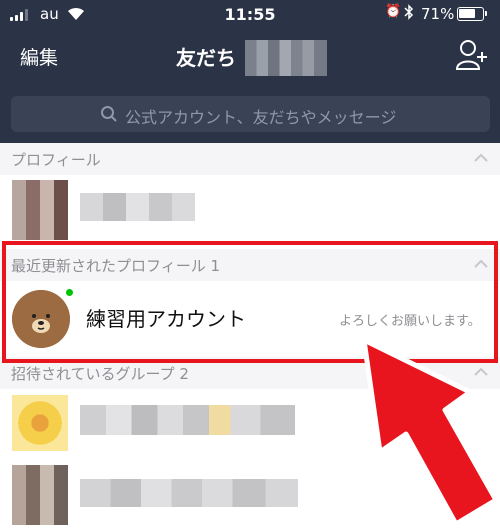 Image resolution: width=500 pixels, height=530 pixels. What do you see at coordinates (100, 374) in the screenshot?
I see `section-label-invited: 招待されているグループ 2` at bounding box center [100, 374].